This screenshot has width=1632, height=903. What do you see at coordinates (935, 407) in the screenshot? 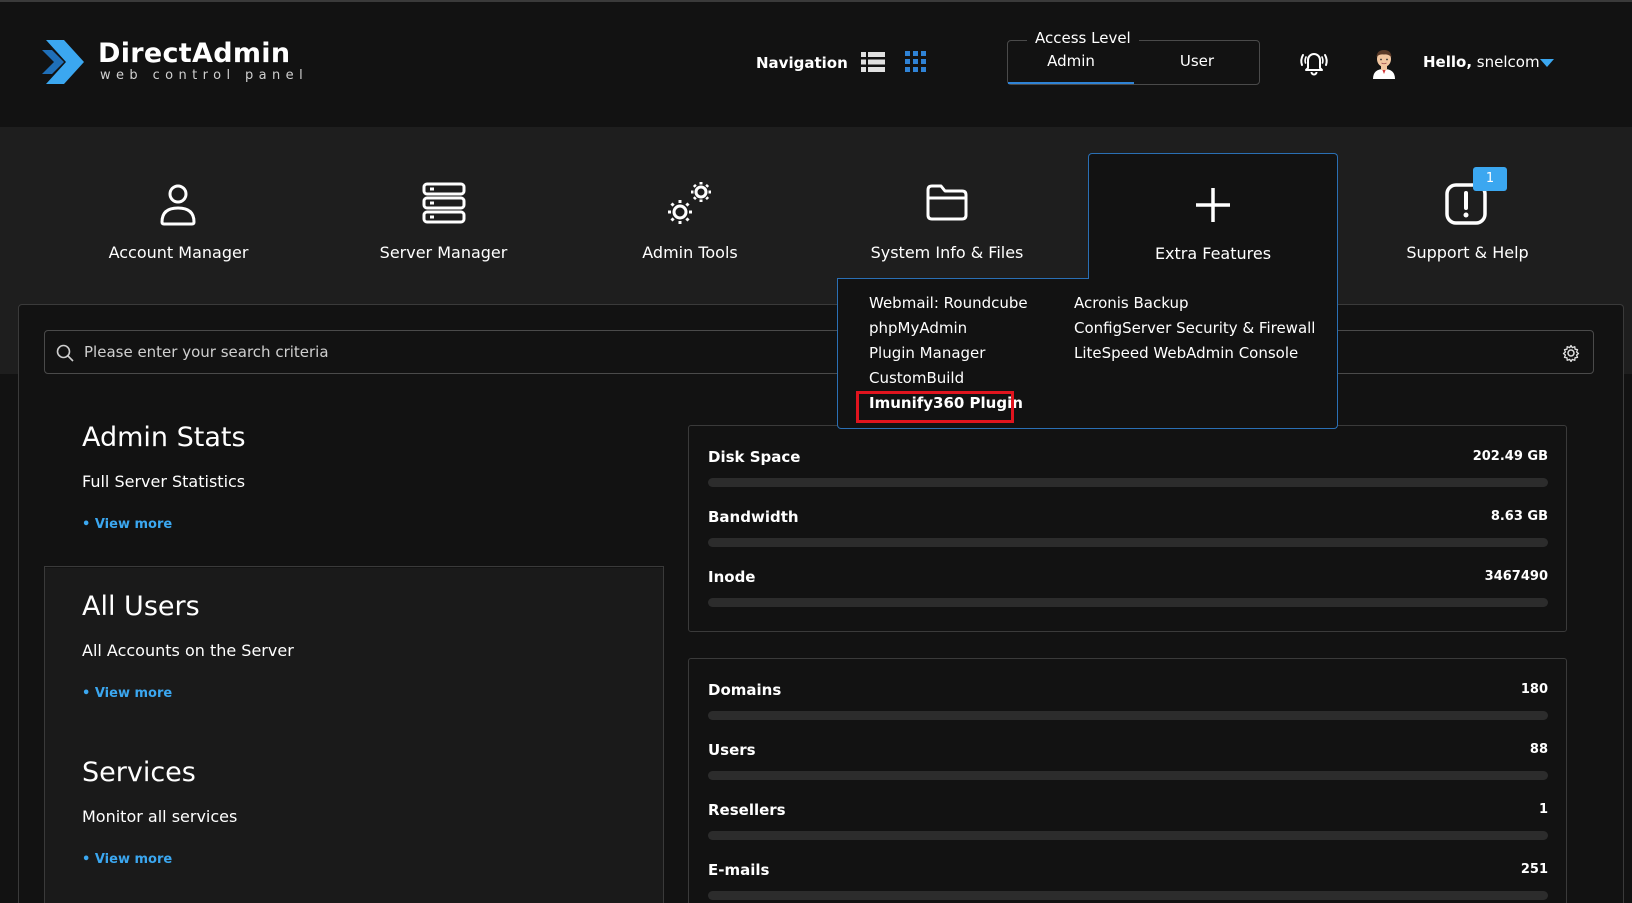
I see `highlight-box` at bounding box center [935, 407].